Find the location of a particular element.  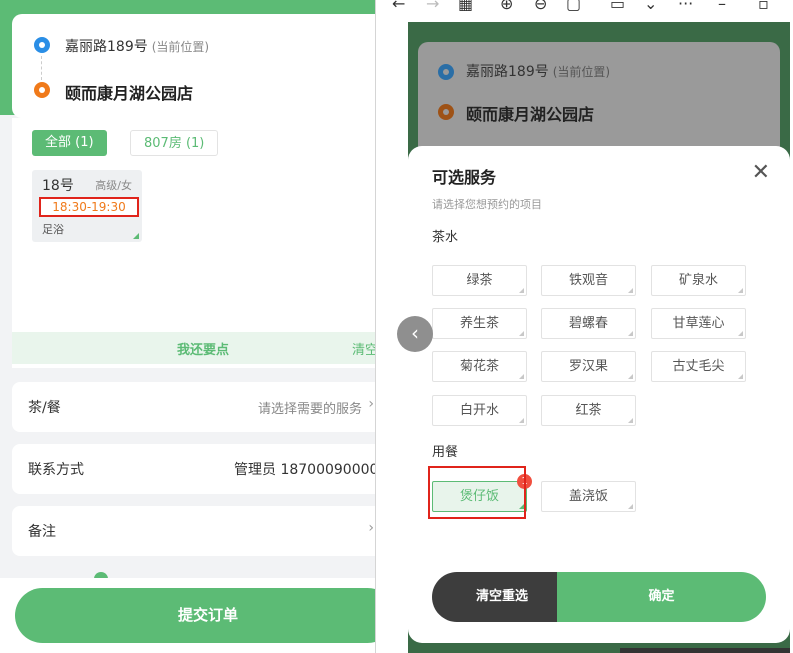

technician-card: 18号 高级/女 18:30-19:30 足浴 is located at coordinates (87, 206).